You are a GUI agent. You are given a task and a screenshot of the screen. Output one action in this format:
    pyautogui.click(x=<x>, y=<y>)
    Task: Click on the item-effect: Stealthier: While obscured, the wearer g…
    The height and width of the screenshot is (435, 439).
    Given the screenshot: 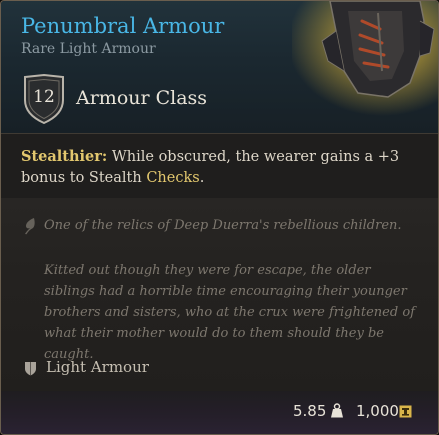 What is the action you would take?
    pyautogui.click(x=221, y=167)
    